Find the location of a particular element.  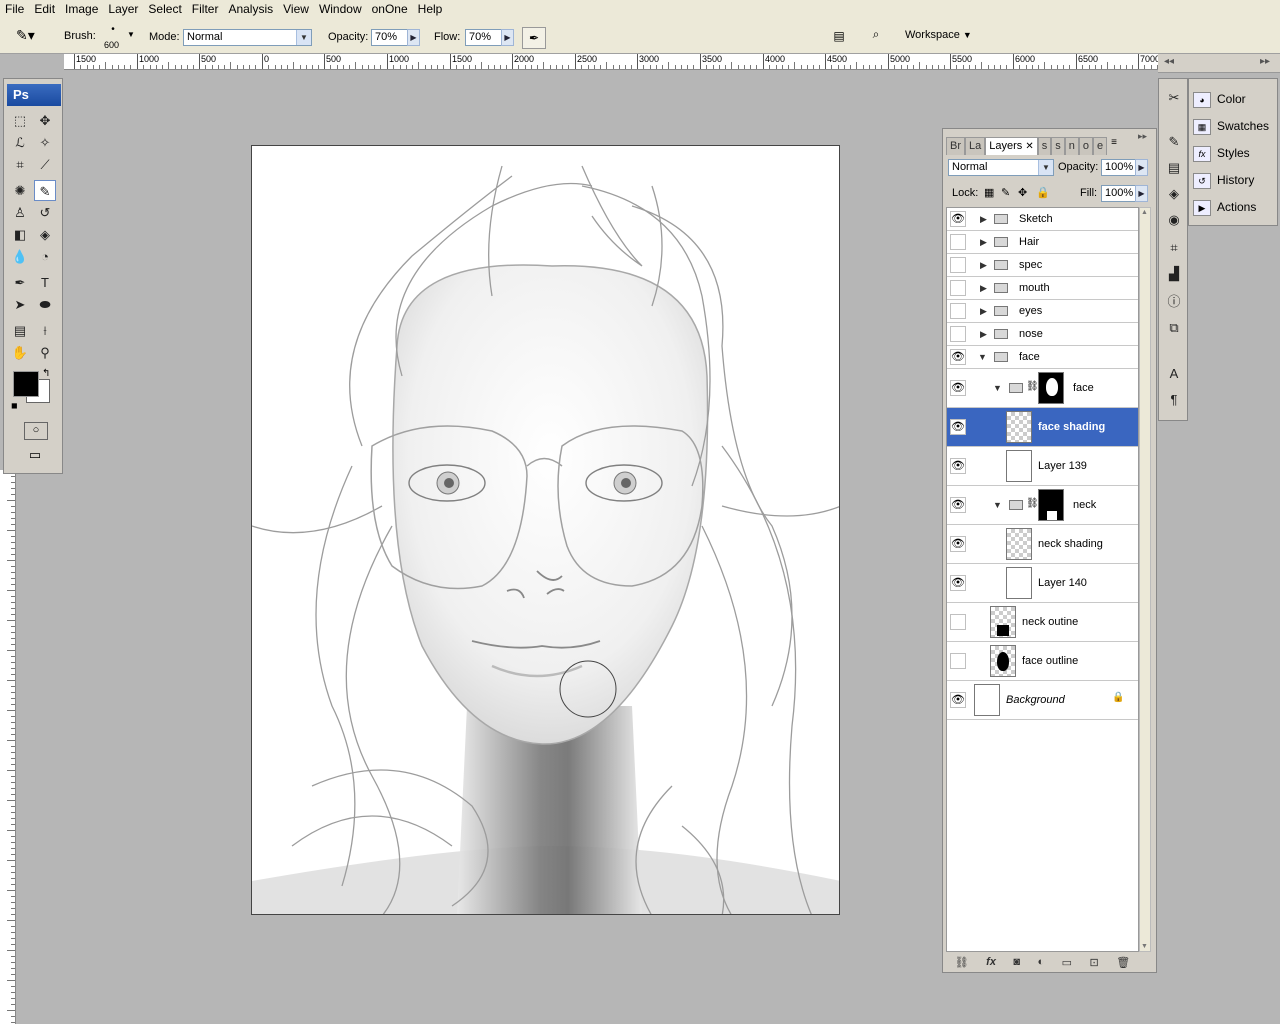

bridge-icon: ⌕ is located at coordinates (876, 37).